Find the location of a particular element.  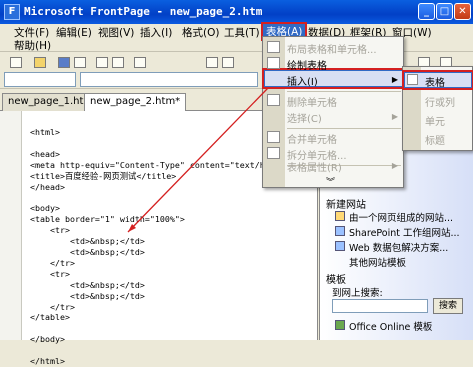

menu-draw-table: 绘制表格 is located at coordinates (307, 64).